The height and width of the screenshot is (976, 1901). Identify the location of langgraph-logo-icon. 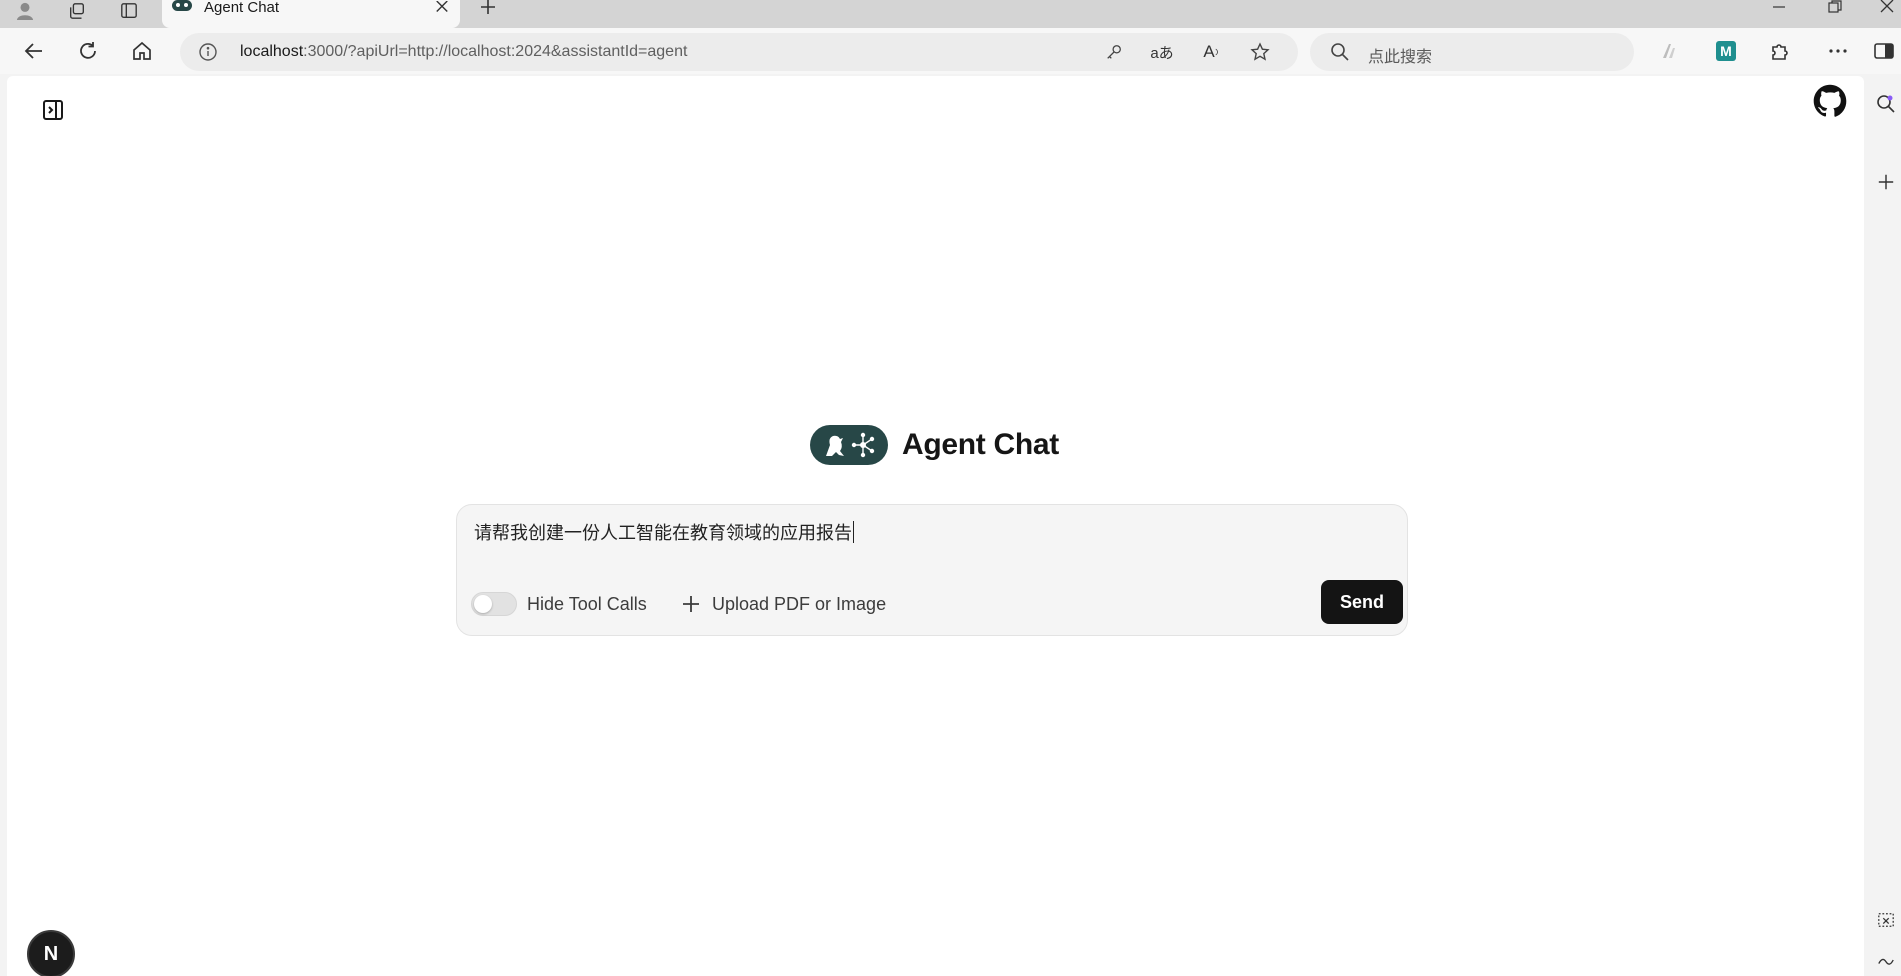
(849, 445).